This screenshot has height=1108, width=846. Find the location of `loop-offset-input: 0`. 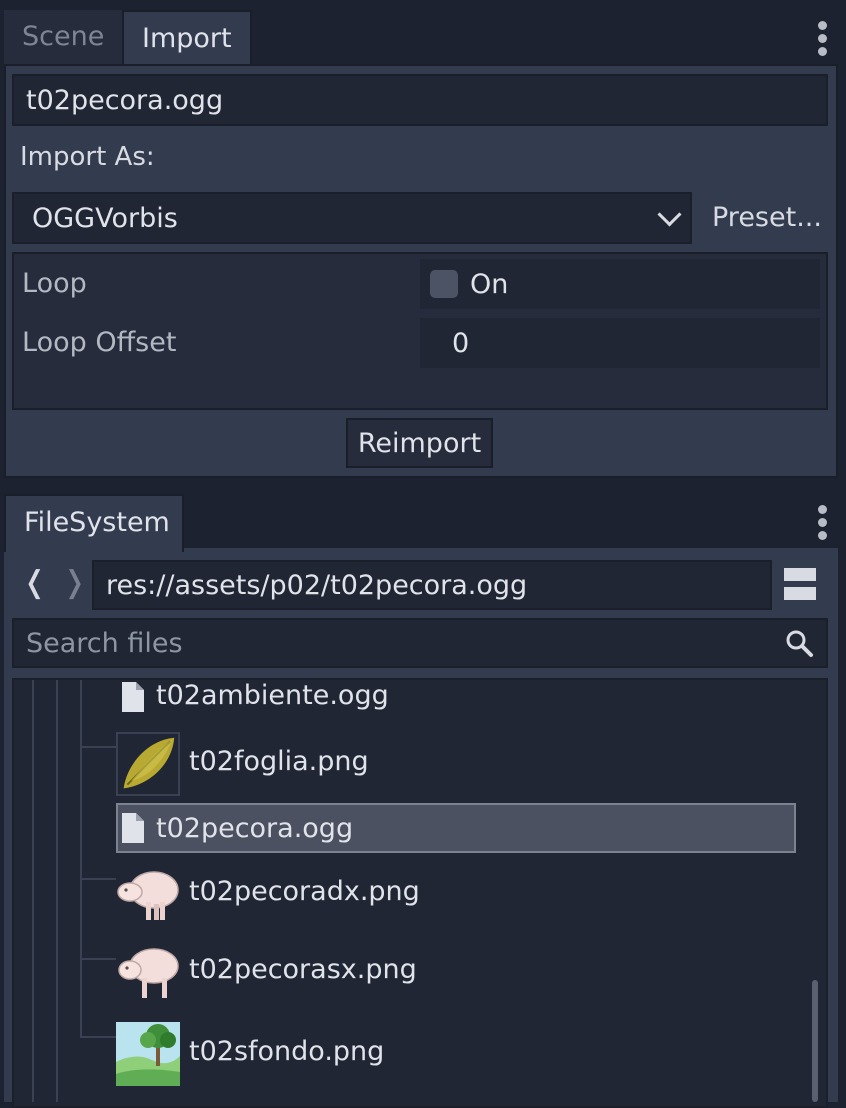

loop-offset-input: 0 is located at coordinates (620, 343).